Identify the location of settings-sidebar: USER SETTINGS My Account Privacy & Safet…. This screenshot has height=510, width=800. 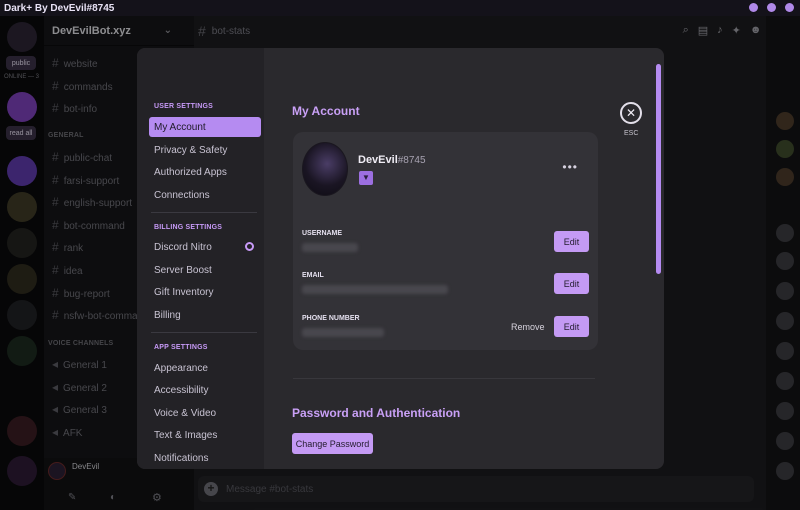
(200, 258).